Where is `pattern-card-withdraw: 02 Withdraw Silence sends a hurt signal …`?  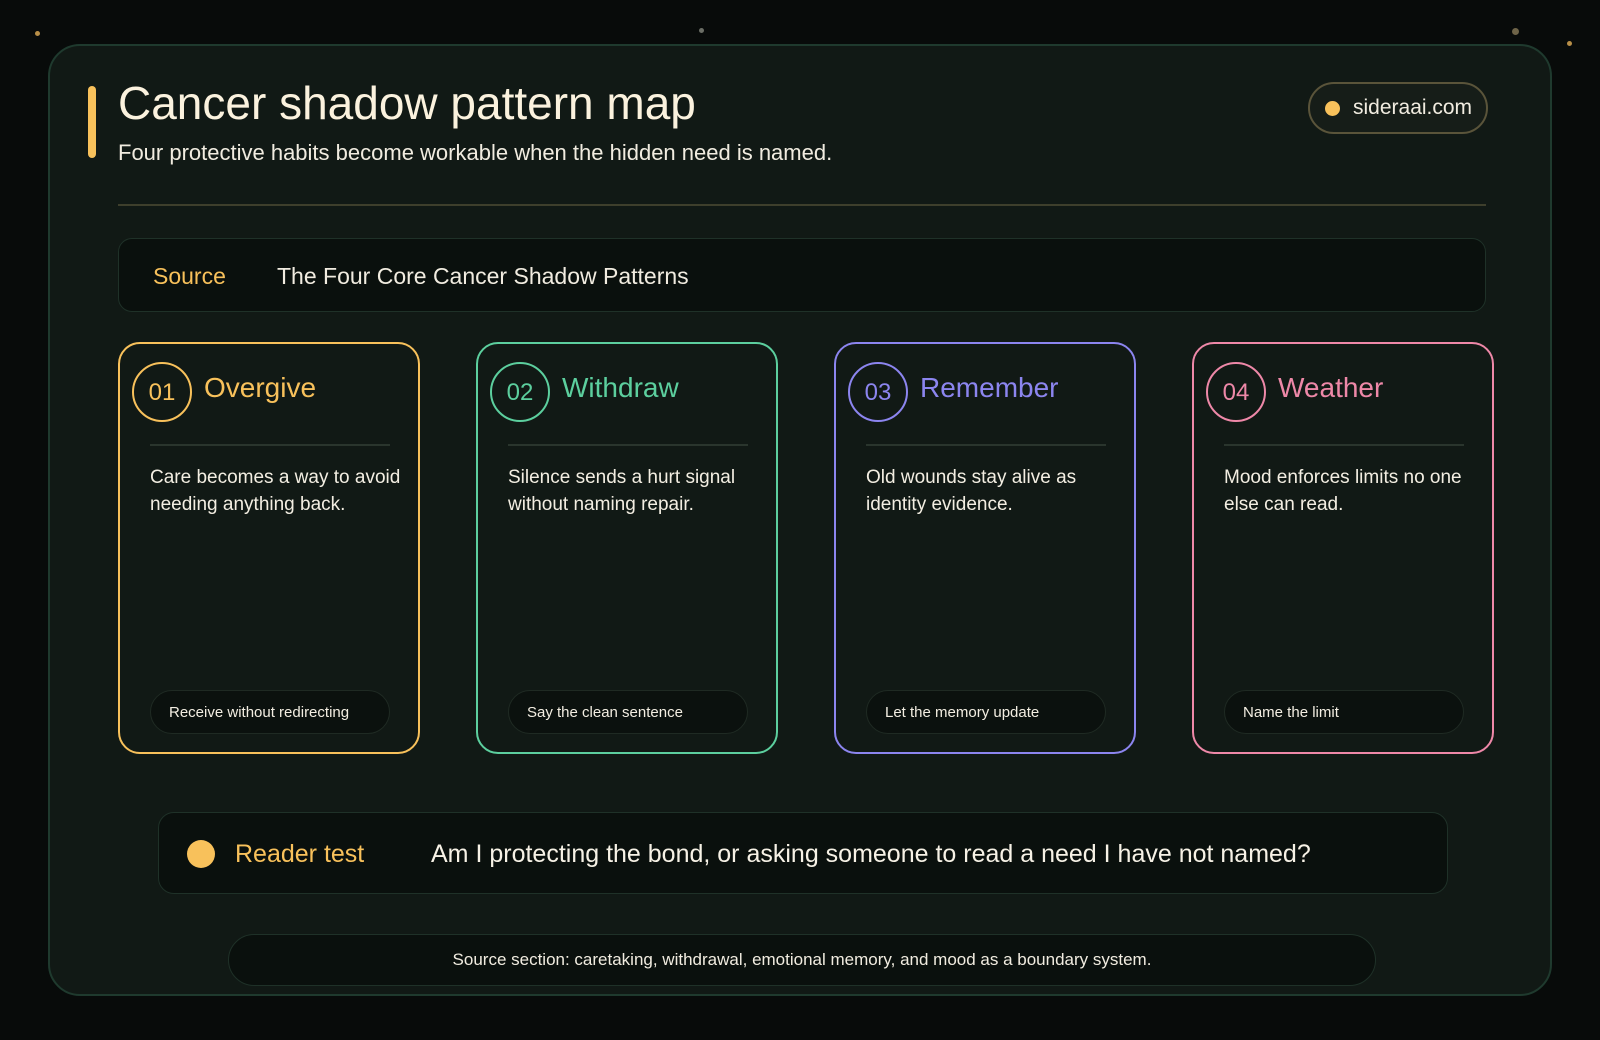 pattern-card-withdraw: 02 Withdraw Silence sends a hurt signal … is located at coordinates (627, 548).